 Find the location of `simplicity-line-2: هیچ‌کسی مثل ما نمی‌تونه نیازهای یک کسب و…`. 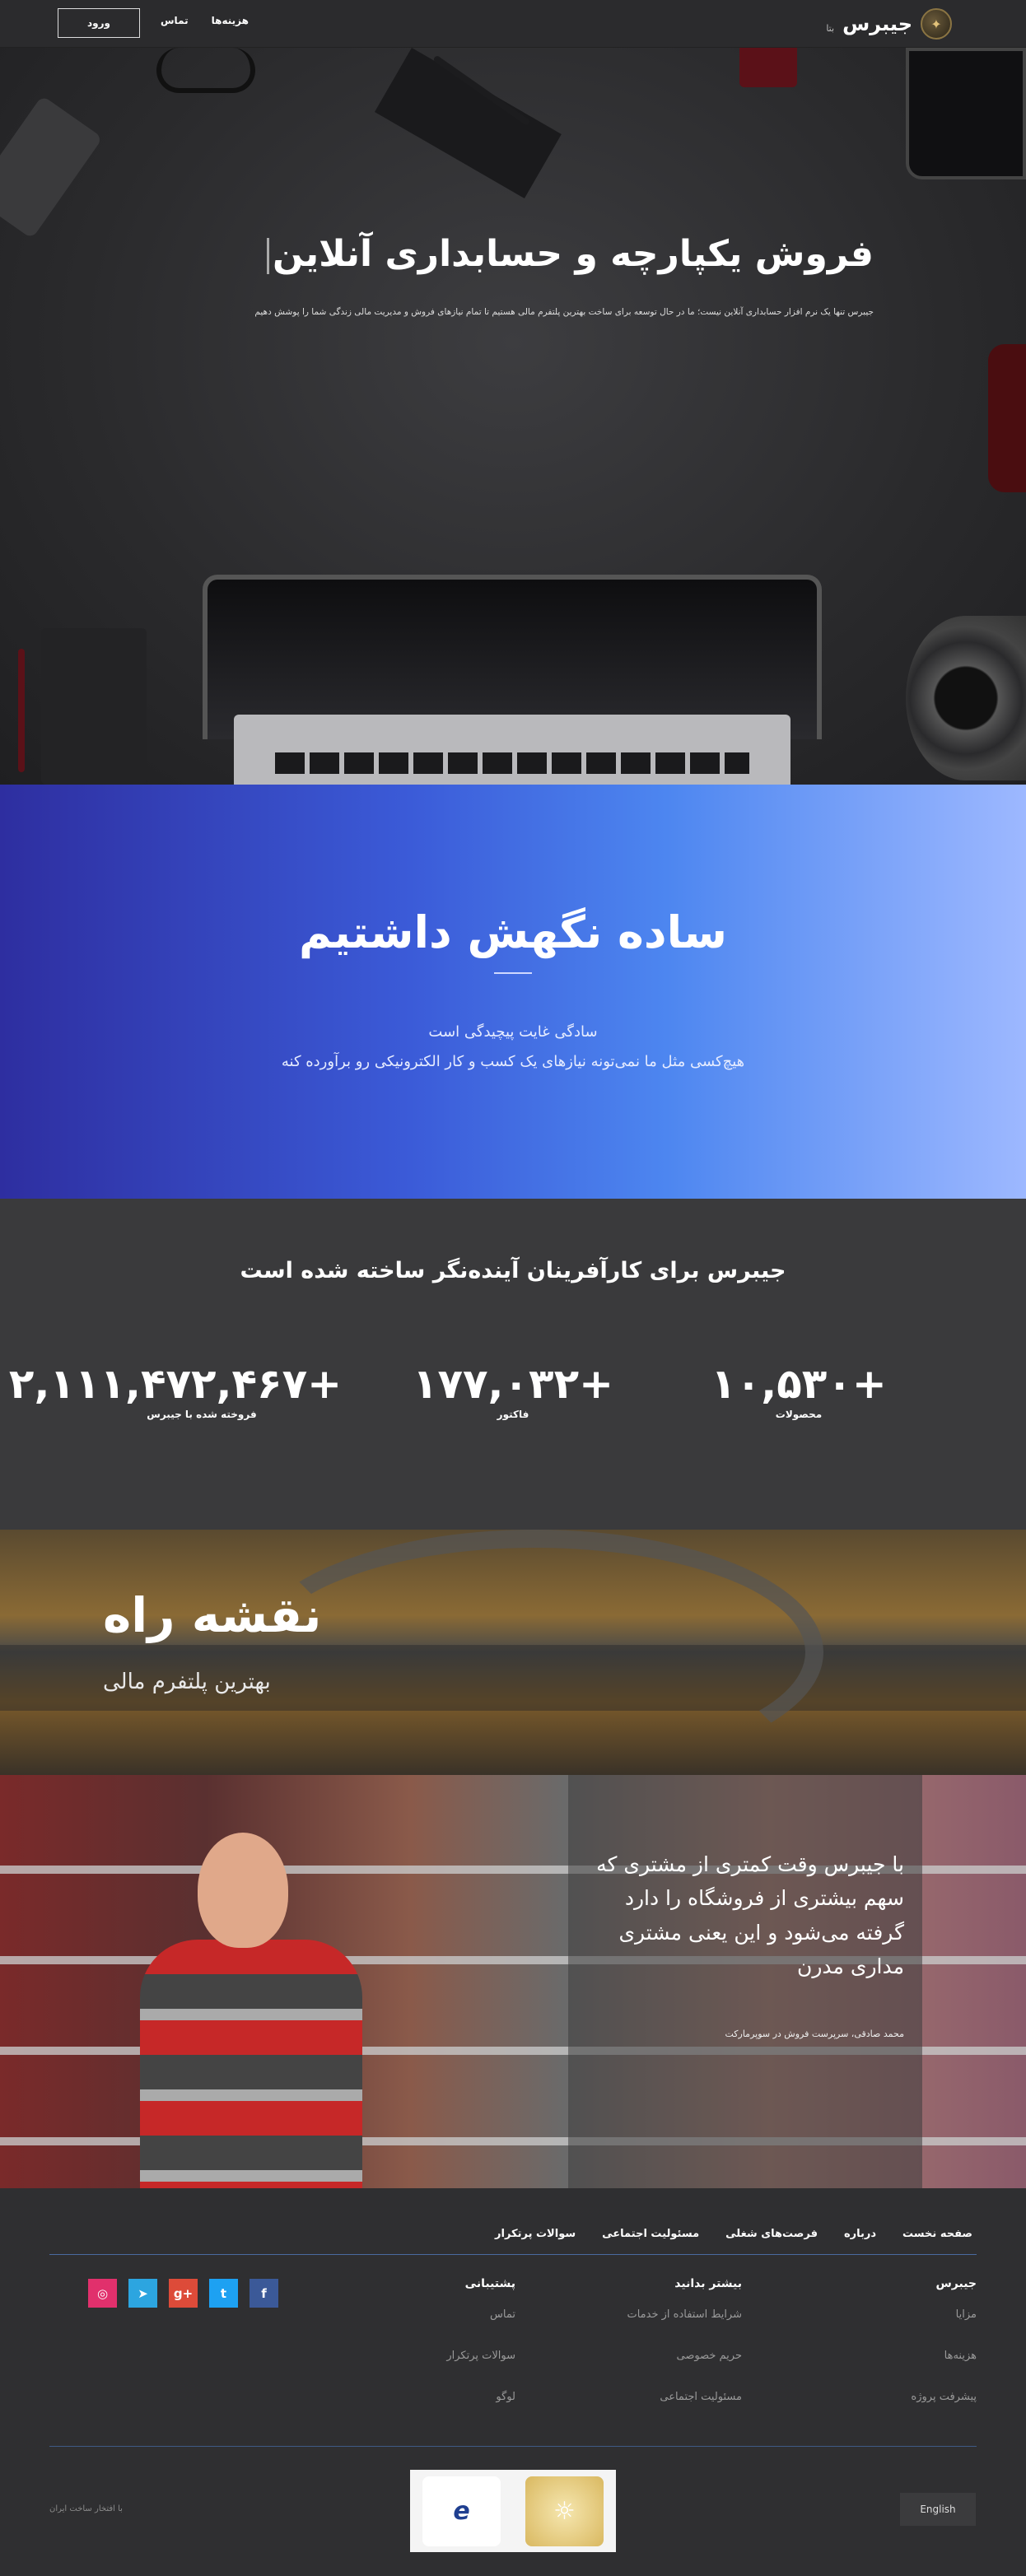

simplicity-line-2: هیچ‌کسی مثل ما نمی‌تونه نیازهای یک کسب و… is located at coordinates (513, 1061).